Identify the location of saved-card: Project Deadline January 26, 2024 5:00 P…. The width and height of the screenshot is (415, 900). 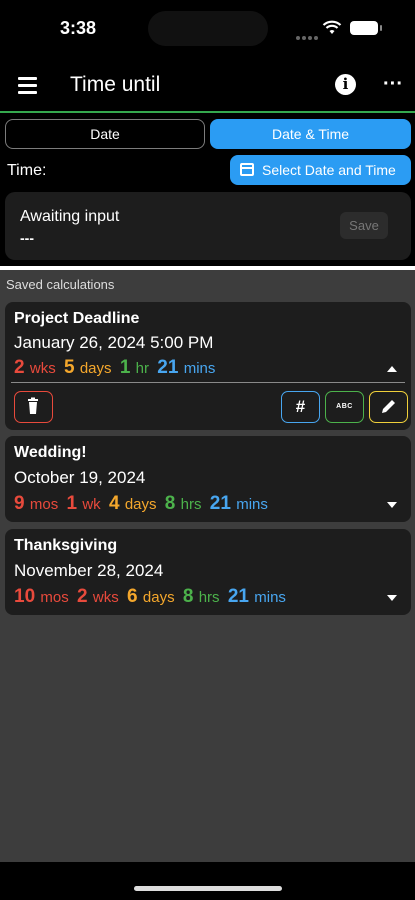
(208, 366).